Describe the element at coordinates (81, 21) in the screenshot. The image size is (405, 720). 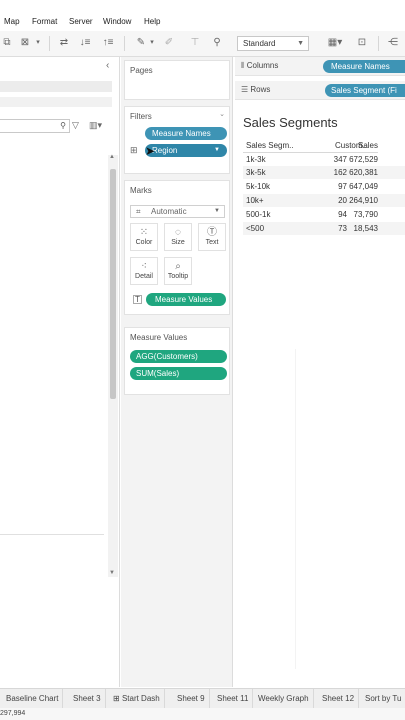
I see `menu-server: Server` at that location.